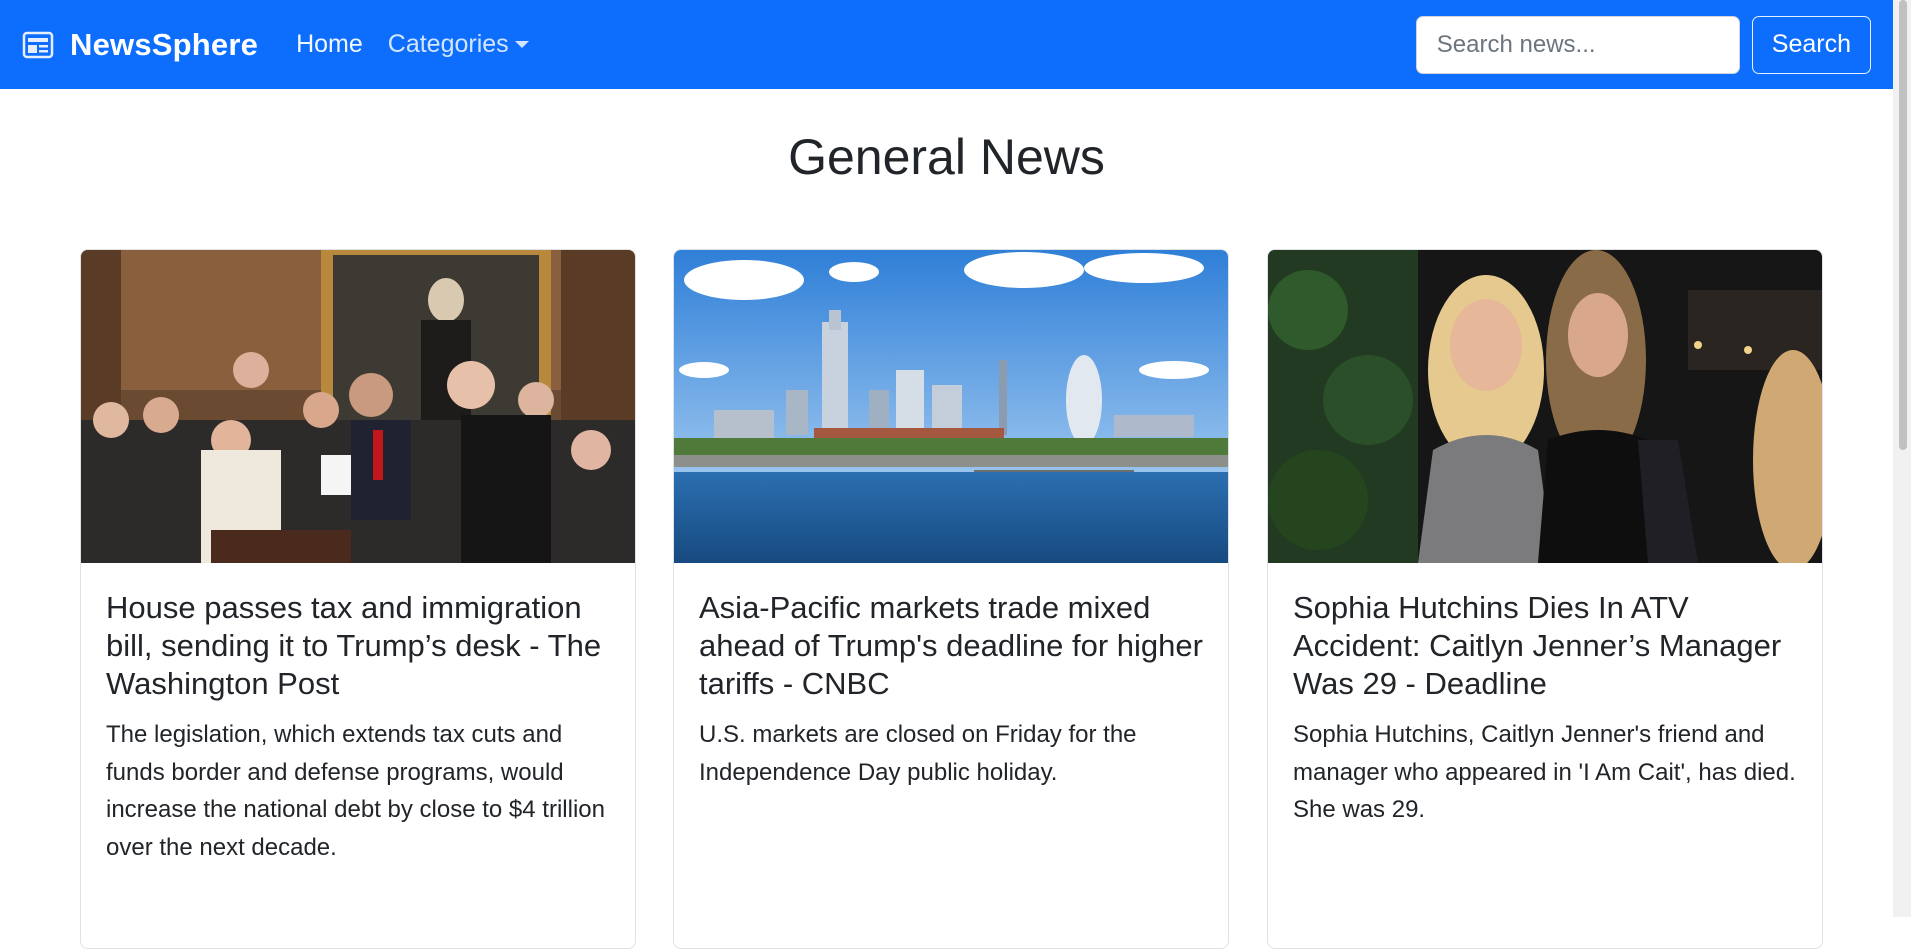 This screenshot has width=1911, height=949. Describe the element at coordinates (1903, 225) in the screenshot. I see `scrollbar-thumb` at that location.